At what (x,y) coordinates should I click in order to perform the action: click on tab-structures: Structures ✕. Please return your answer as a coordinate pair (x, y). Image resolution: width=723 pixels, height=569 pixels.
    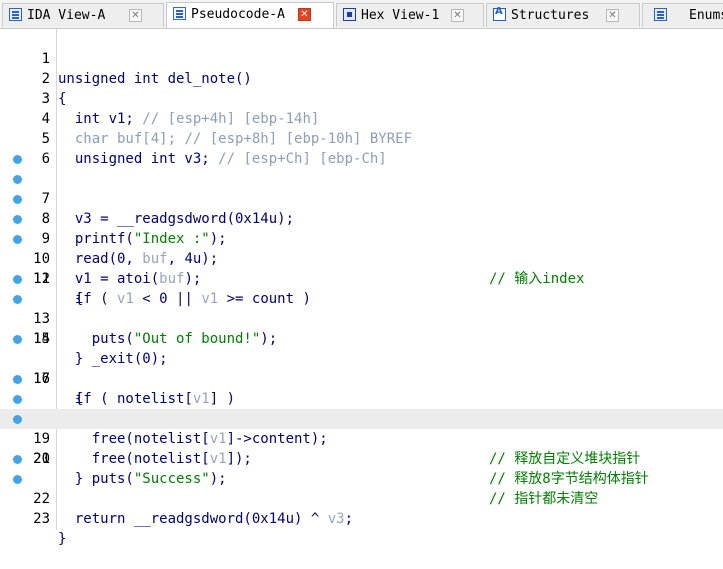
    Looking at the image, I should click on (563, 15).